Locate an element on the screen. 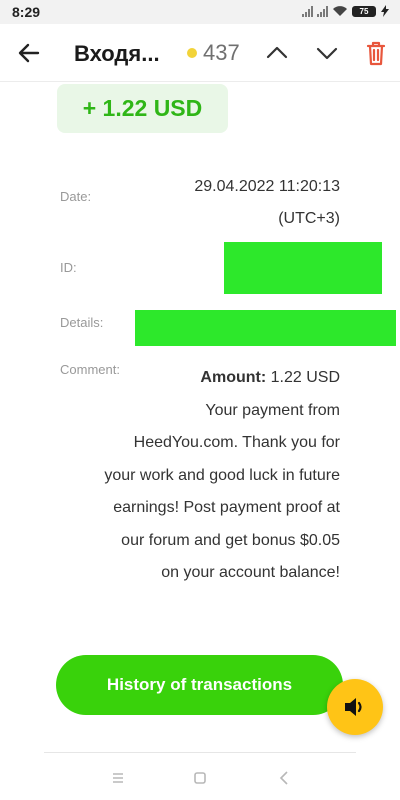 This screenshot has width=400, height=800. status-icons: 75 is located at coordinates (346, 11).